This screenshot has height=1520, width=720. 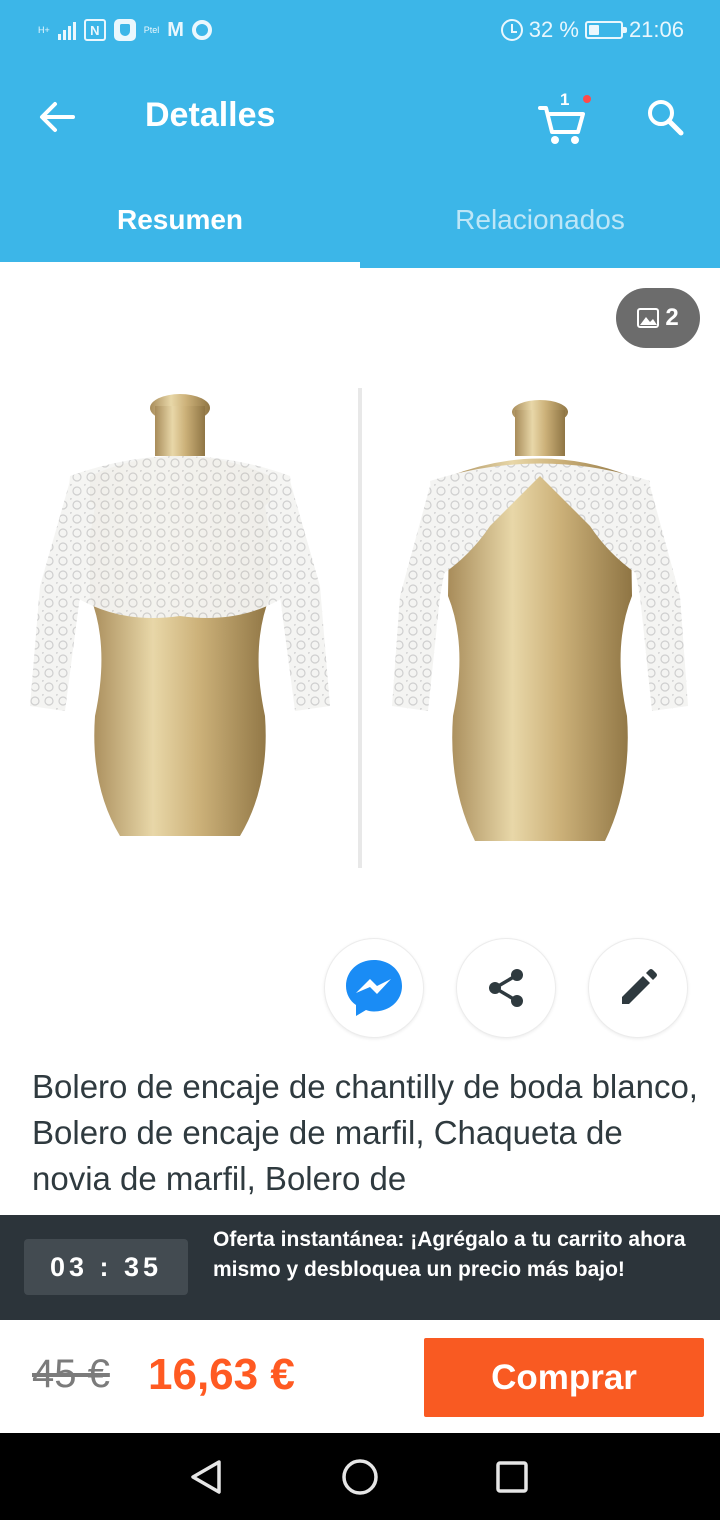 What do you see at coordinates (564, 1377) in the screenshot?
I see `buy-button: Comprar` at bounding box center [564, 1377].